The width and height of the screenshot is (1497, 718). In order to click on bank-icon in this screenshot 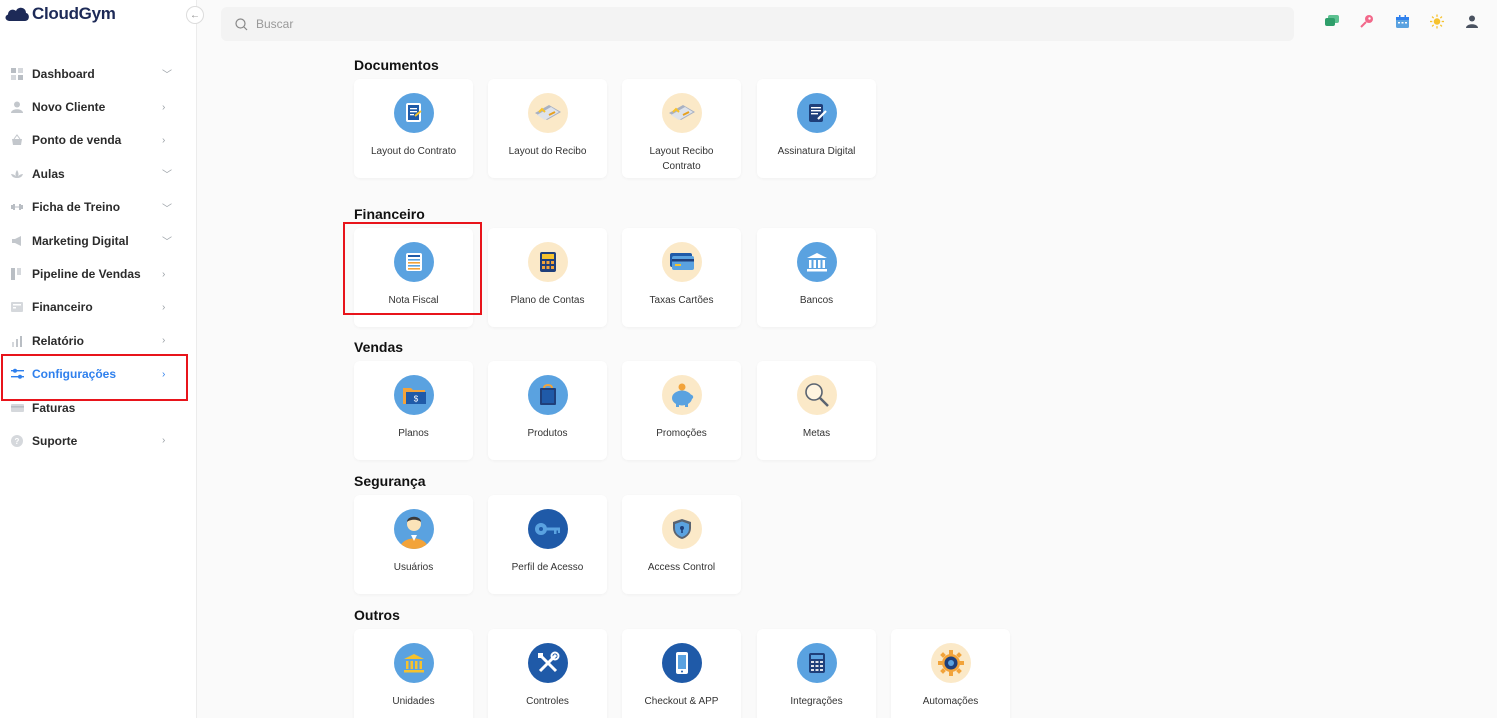, I will do `click(816, 262)`.